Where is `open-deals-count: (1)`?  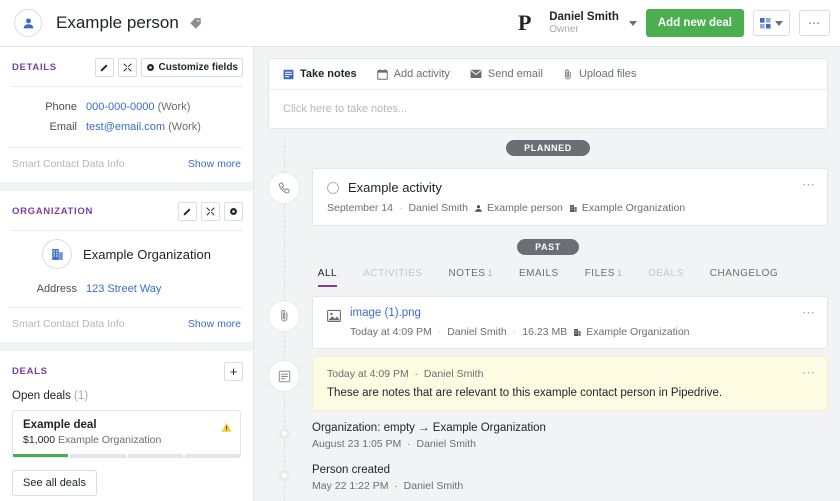 open-deals-count: (1) is located at coordinates (81, 396).